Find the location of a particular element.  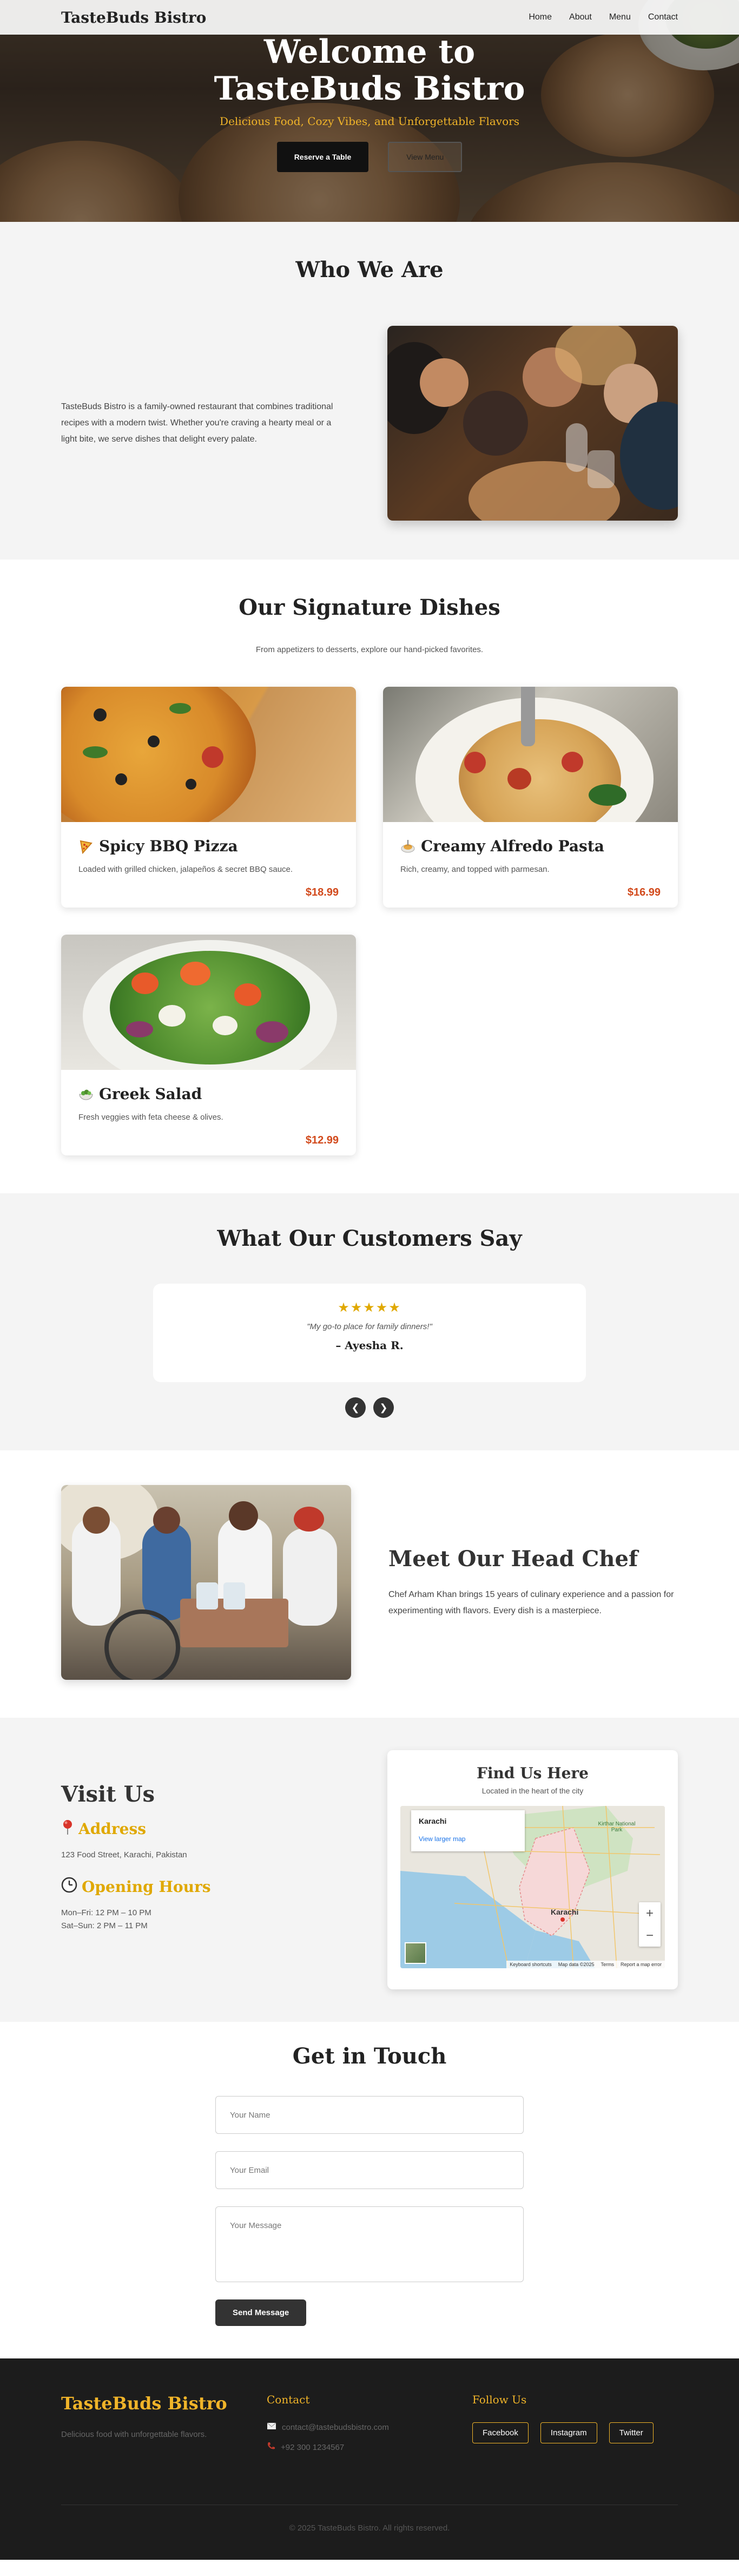

about-title: Who We Are is located at coordinates (369, 269).